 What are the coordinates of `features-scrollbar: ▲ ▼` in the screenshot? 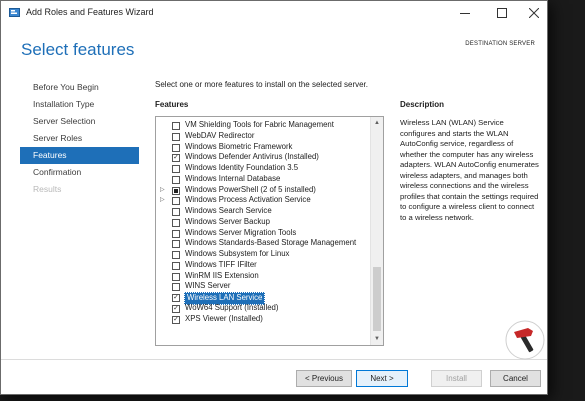 It's located at (376, 231).